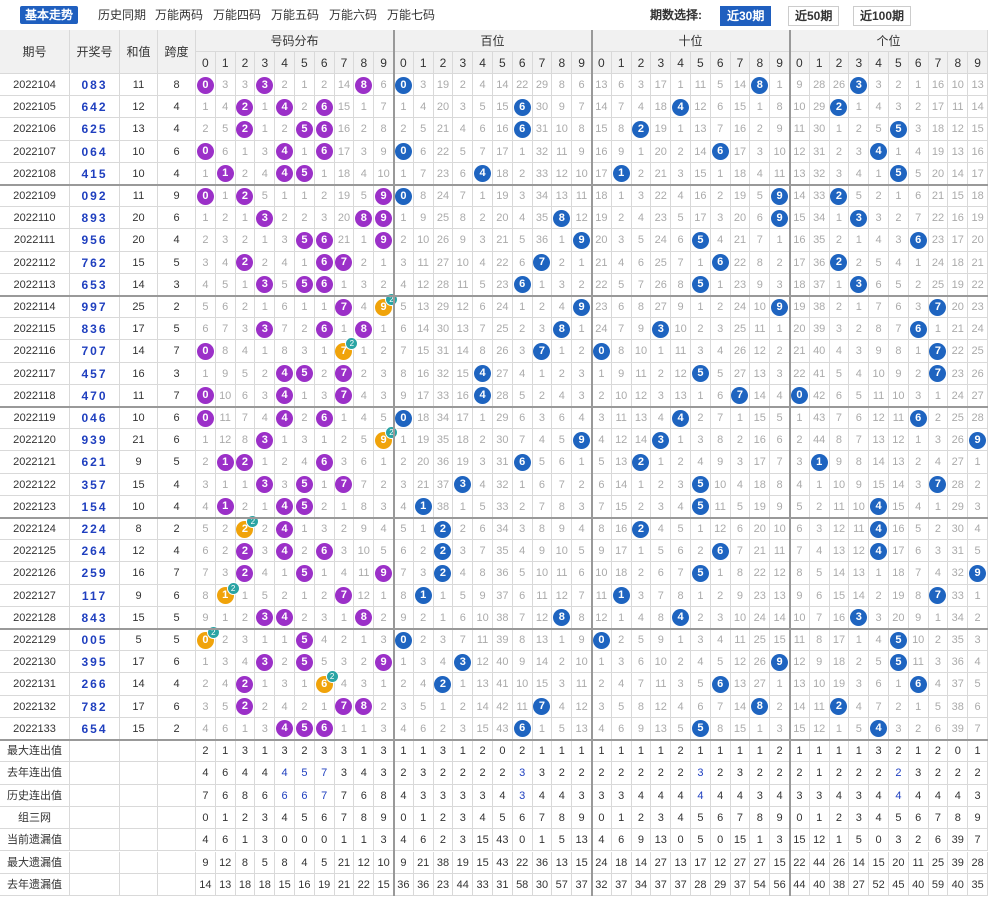 The height and width of the screenshot is (897, 1000). What do you see at coordinates (35, 885) in the screenshot?
I see `stat-label: 去年遗漏值` at bounding box center [35, 885].